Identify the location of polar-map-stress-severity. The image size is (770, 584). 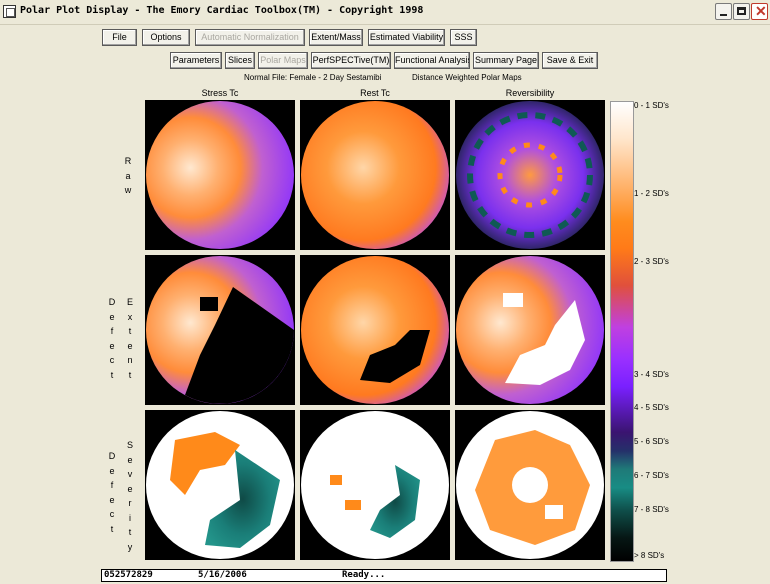
(220, 485).